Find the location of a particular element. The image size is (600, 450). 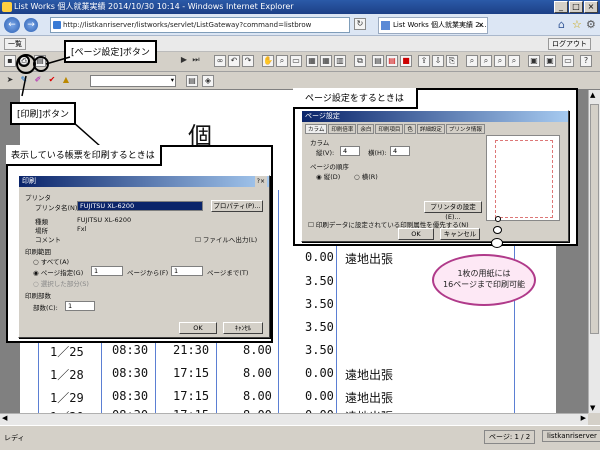

page-setup-cancel-button: キャンセル is located at coordinates (460, 234).